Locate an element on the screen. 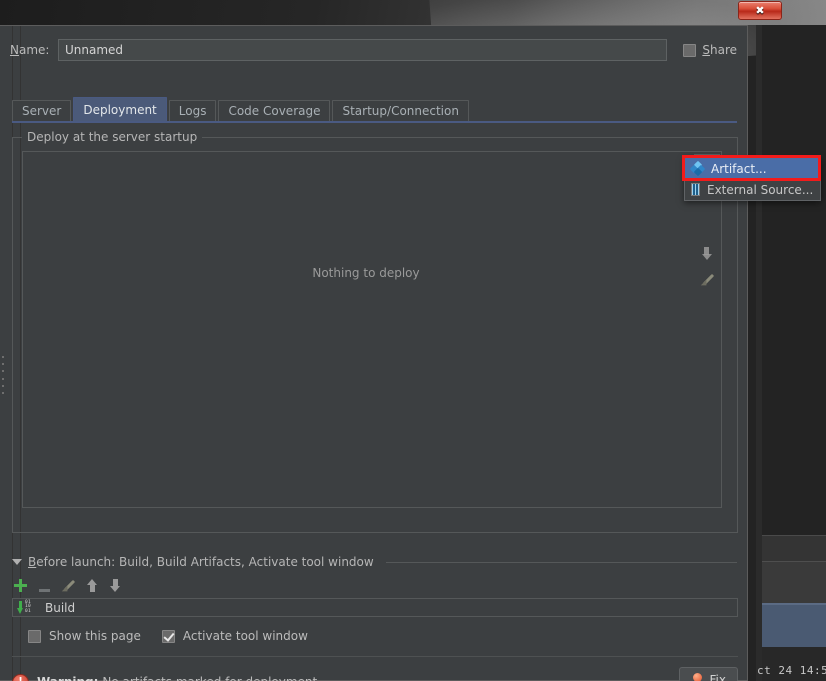  share-checkbox-row: Share is located at coordinates (710, 50).